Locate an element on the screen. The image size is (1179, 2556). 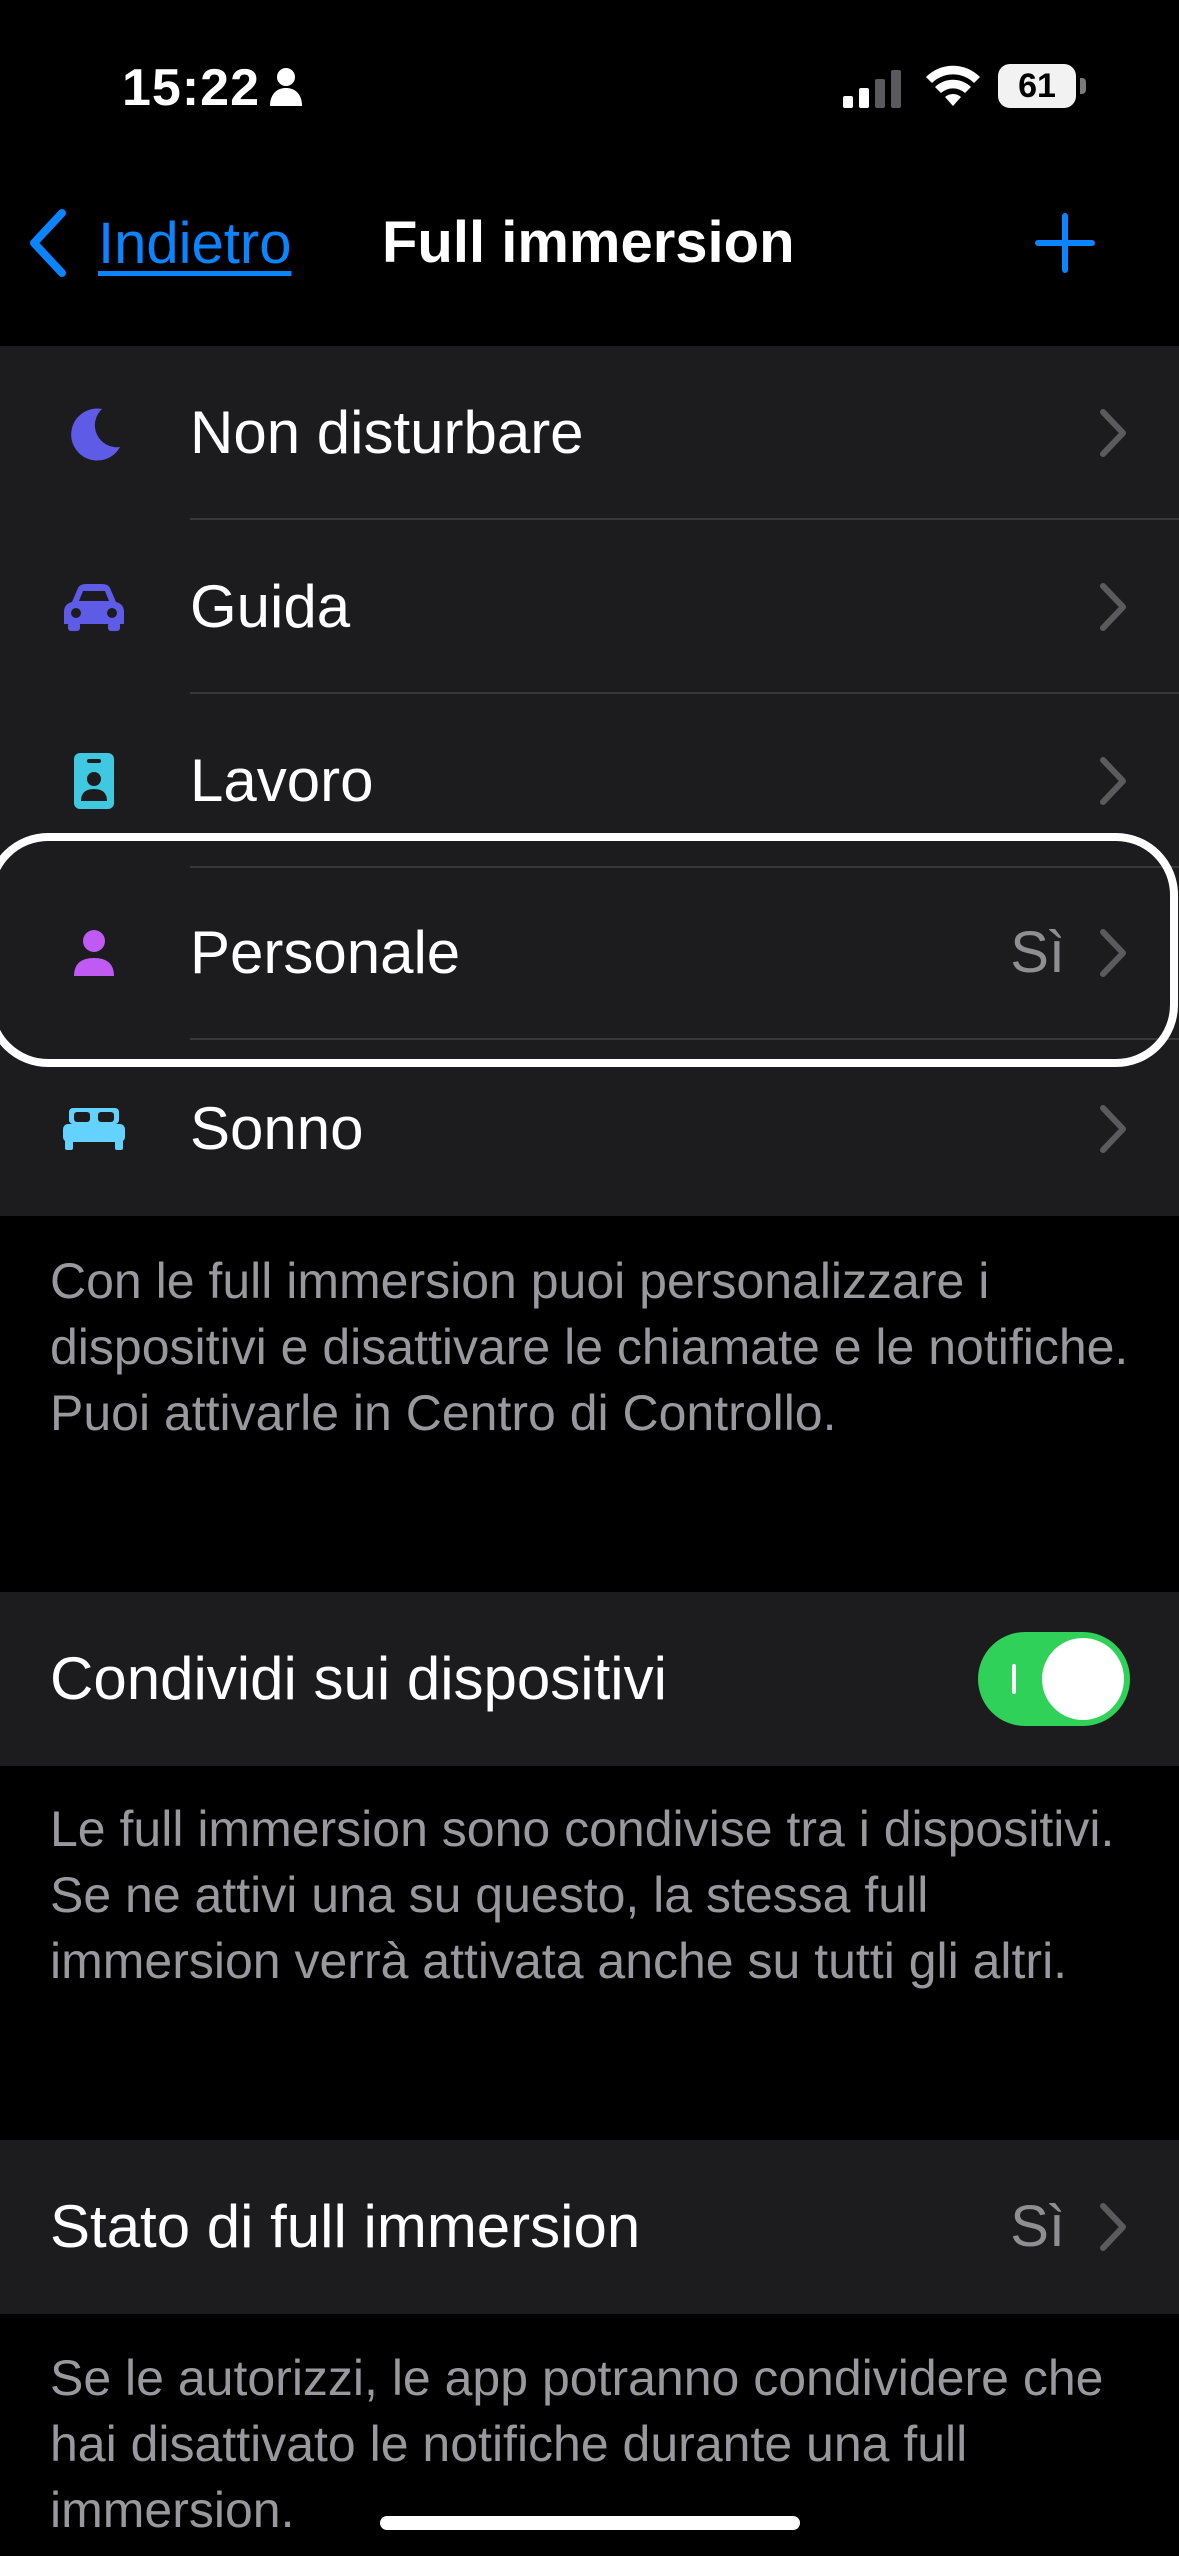
toggle-on-mark is located at coordinates (1014, 1679).